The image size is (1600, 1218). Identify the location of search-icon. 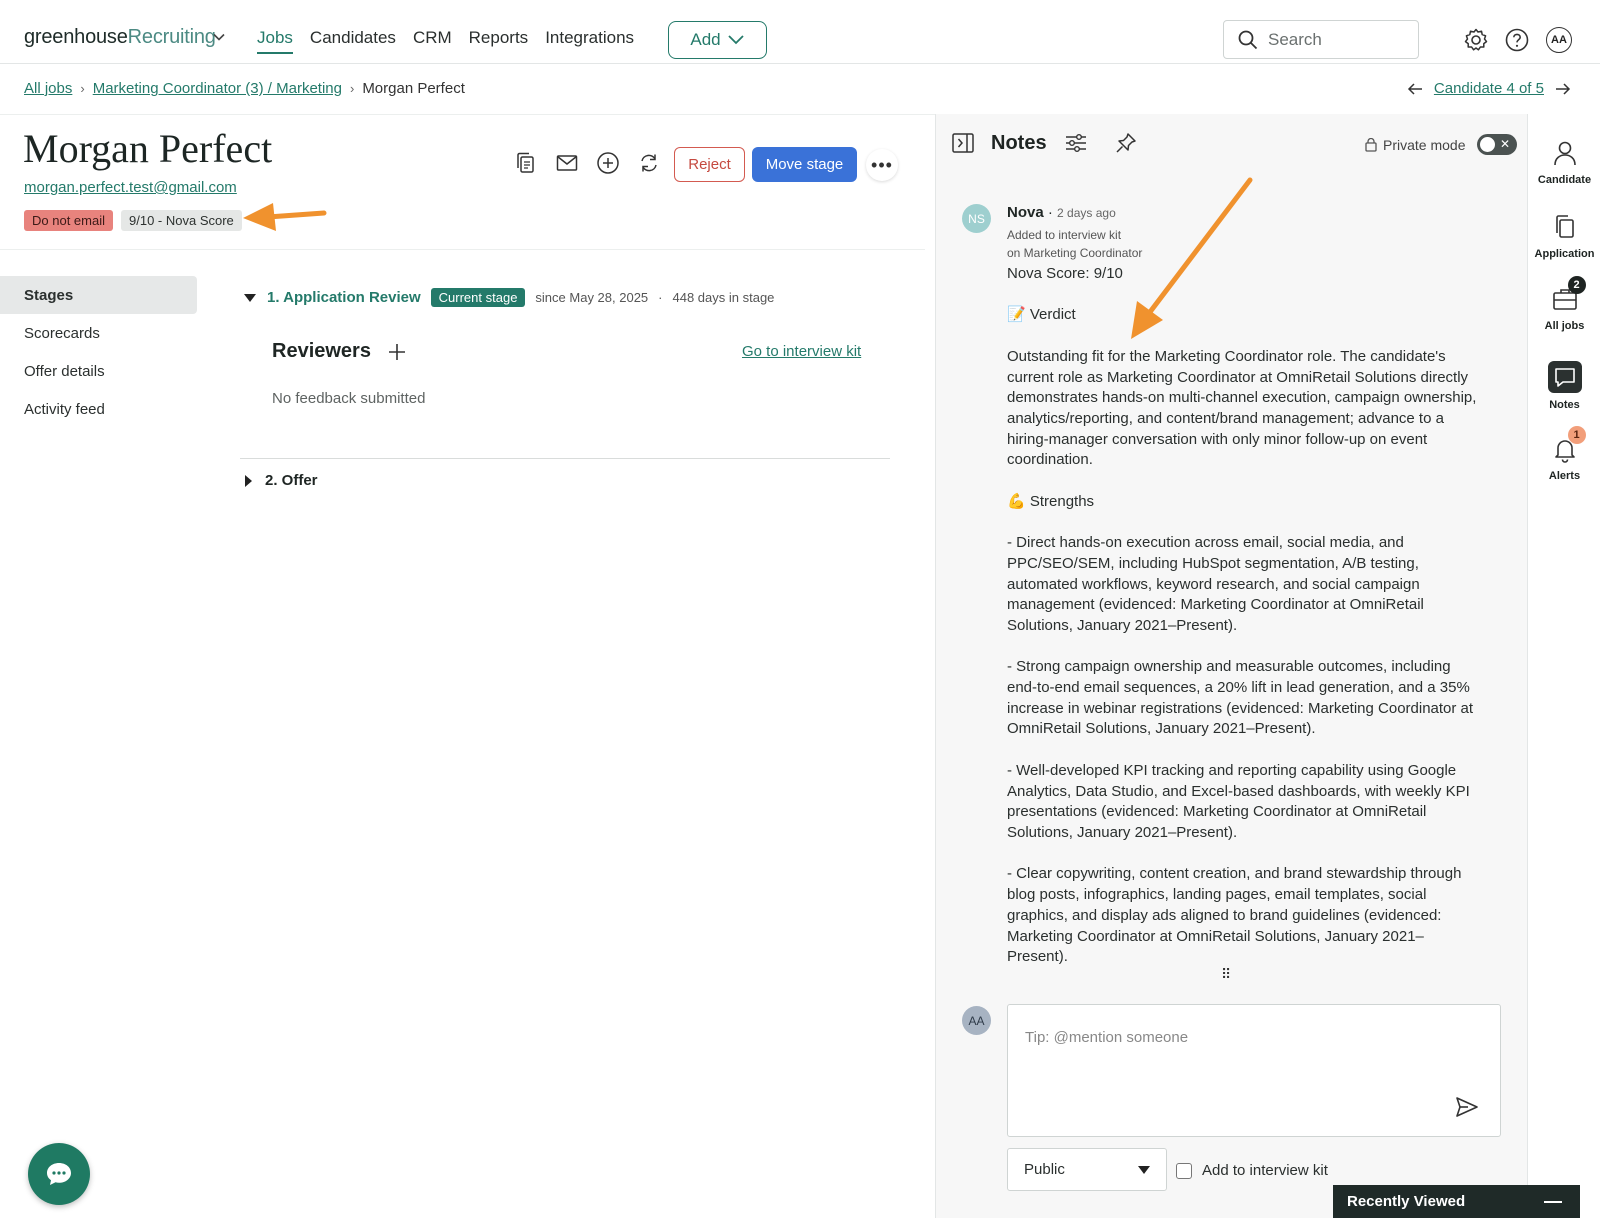
(1248, 39).